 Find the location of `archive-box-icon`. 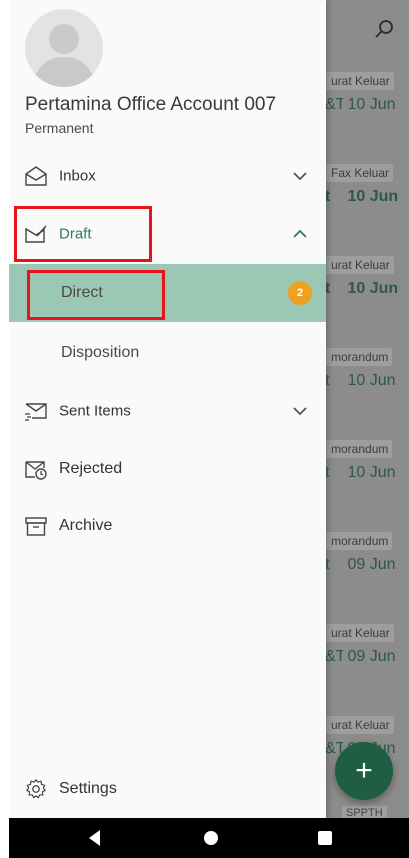

archive-box-icon is located at coordinates (36, 526).